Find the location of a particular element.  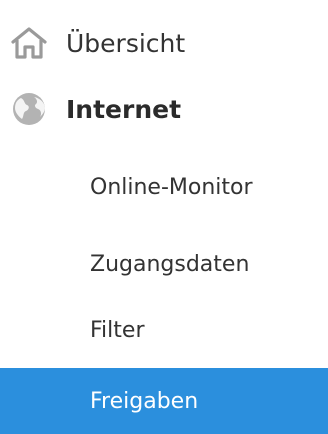

nav-subitem-label: Online-Monitor is located at coordinates (171, 187).